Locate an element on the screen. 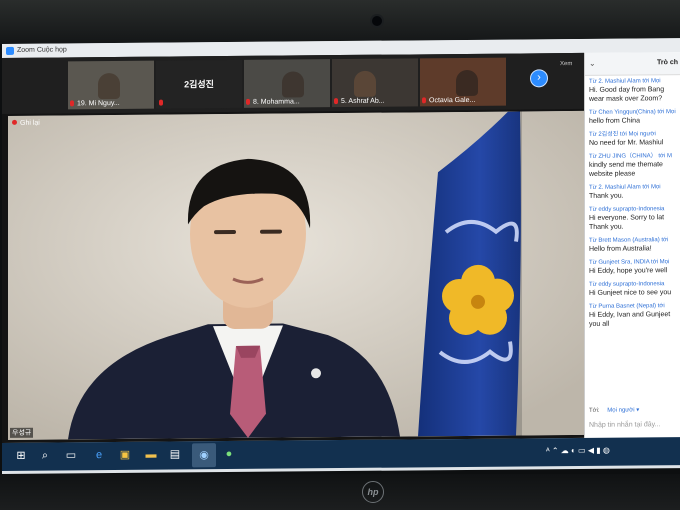 This screenshot has height=510, width=680. laptop-bezel-top is located at coordinates (340, 22).